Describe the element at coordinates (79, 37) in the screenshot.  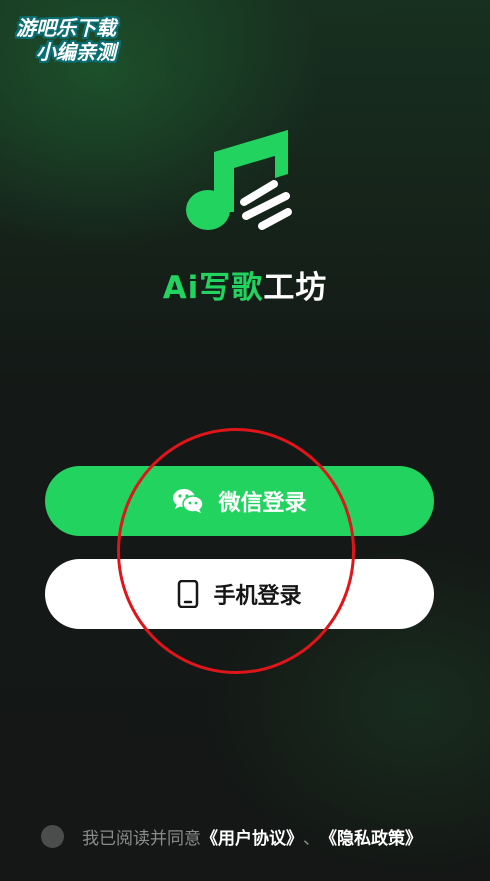
I see `watermark: 游吧乐下载 小编亲测` at that location.